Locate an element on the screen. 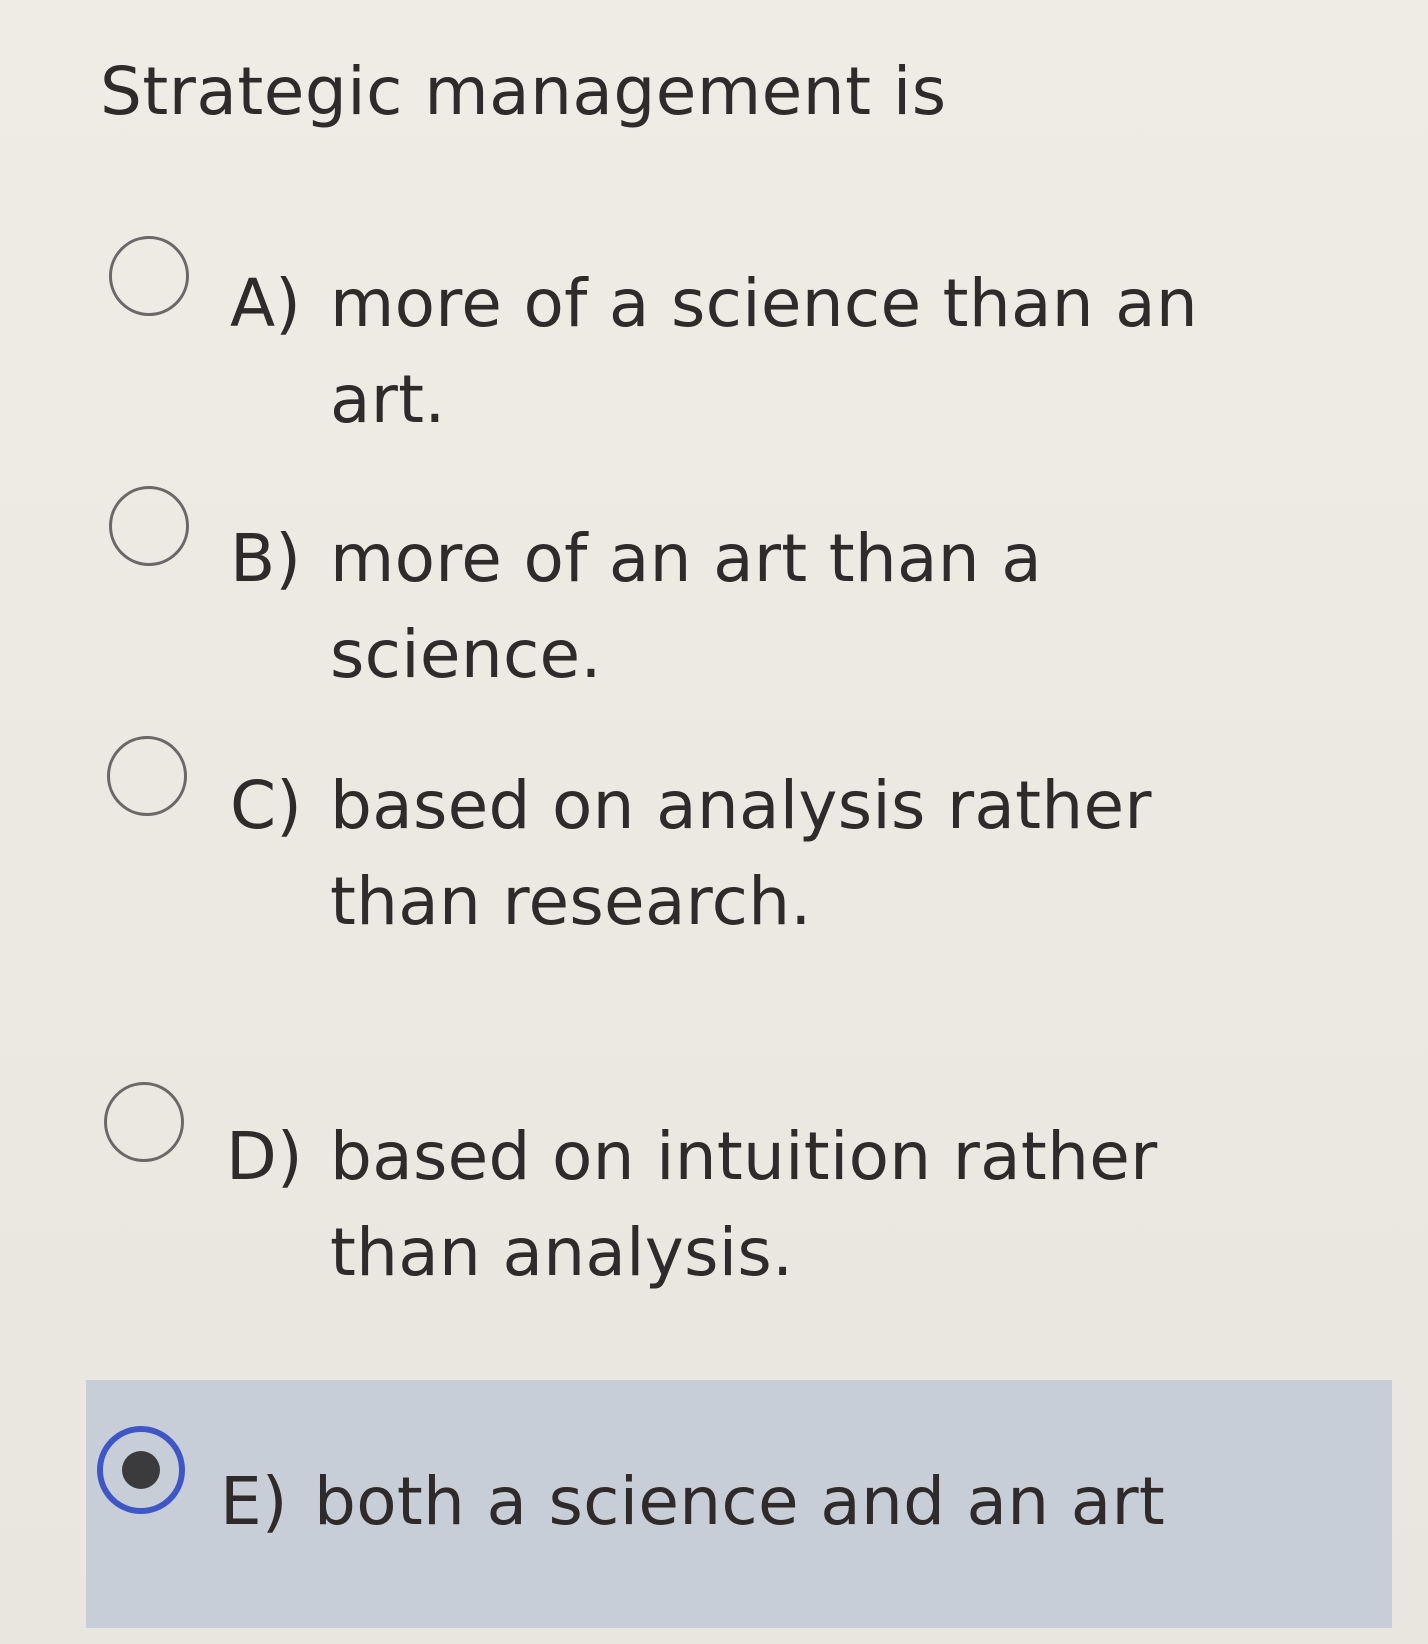 The width and height of the screenshot is (1428, 1644). option-letter-c: C) is located at coordinates (266, 805).